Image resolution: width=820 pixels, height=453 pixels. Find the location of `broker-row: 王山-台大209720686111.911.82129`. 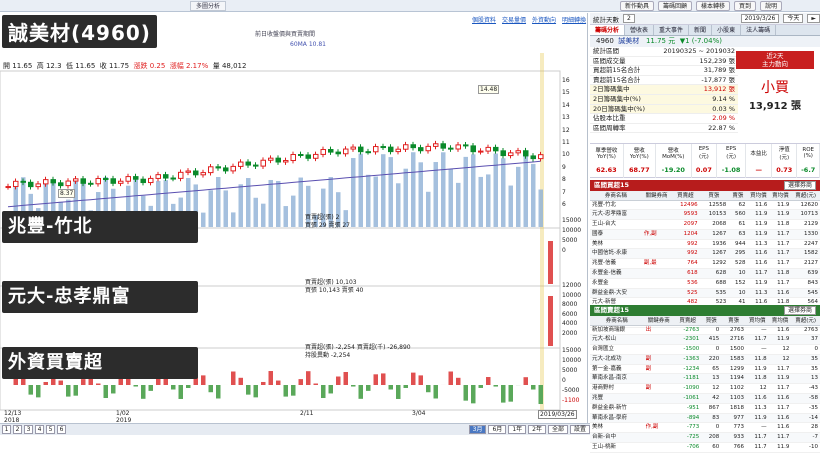

broker-row: 王山-台大209720686111.911.82129 is located at coordinates (705, 225).